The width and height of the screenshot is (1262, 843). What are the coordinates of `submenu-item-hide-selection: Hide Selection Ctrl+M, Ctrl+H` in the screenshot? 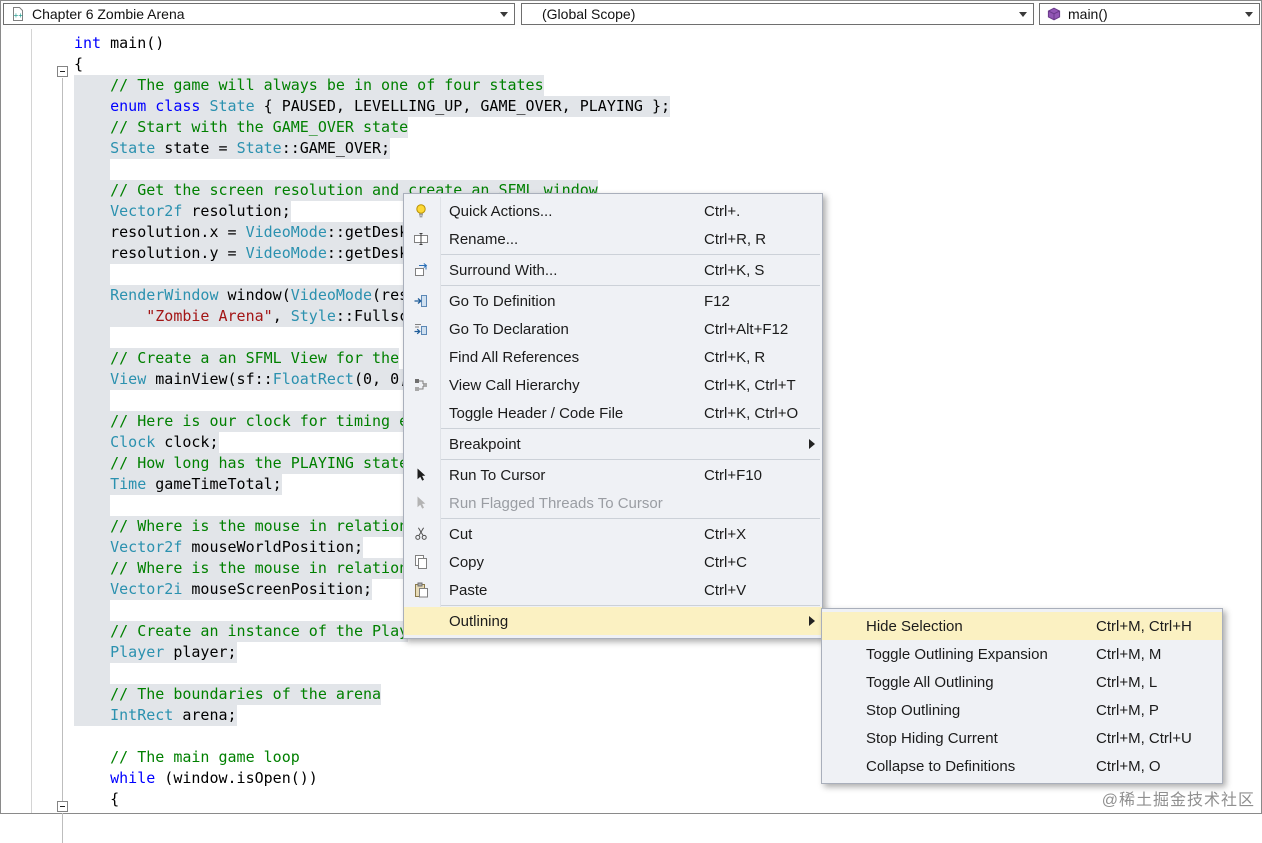 It's located at (1022, 626).